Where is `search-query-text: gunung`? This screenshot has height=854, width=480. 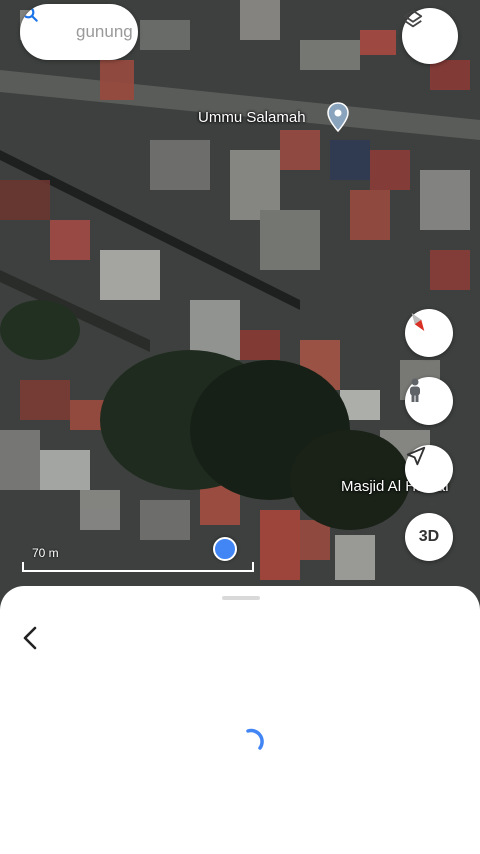 search-query-text: gunung is located at coordinates (104, 31).